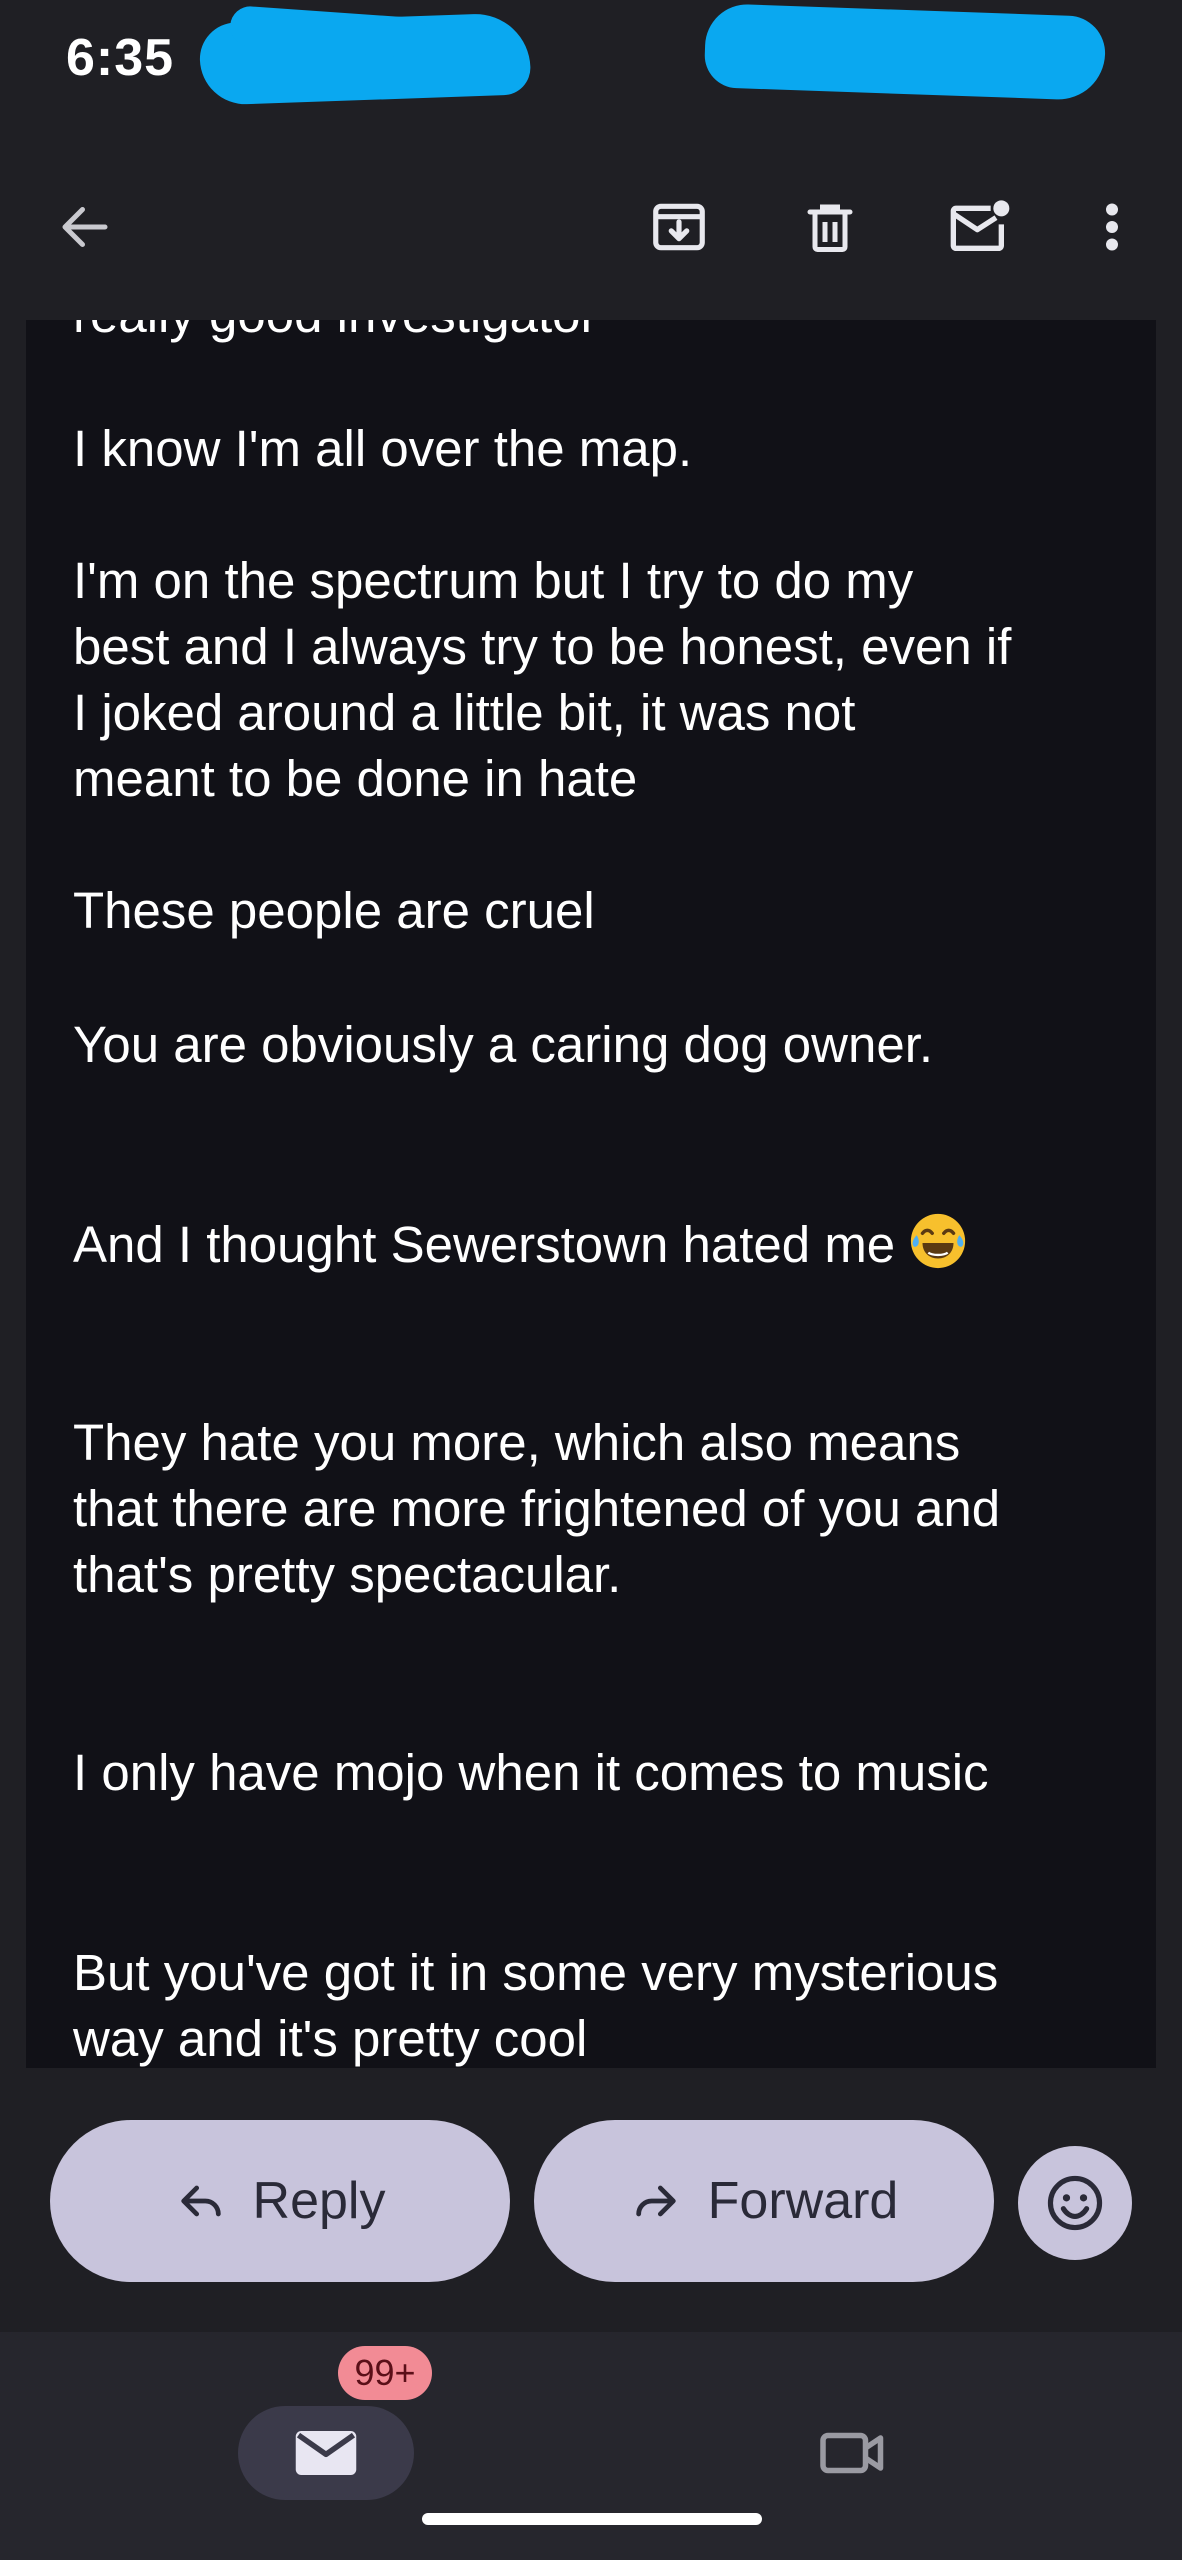  I want to click on forward-button: Forward, so click(764, 2201).